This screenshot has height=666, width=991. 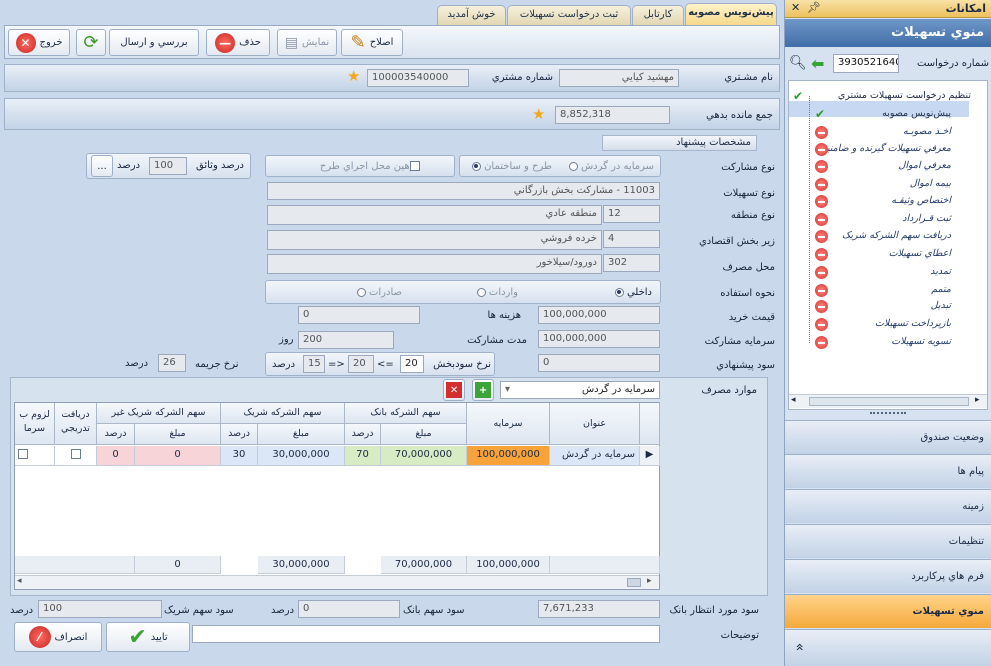 I want to click on radio-imports, so click(x=481, y=292).